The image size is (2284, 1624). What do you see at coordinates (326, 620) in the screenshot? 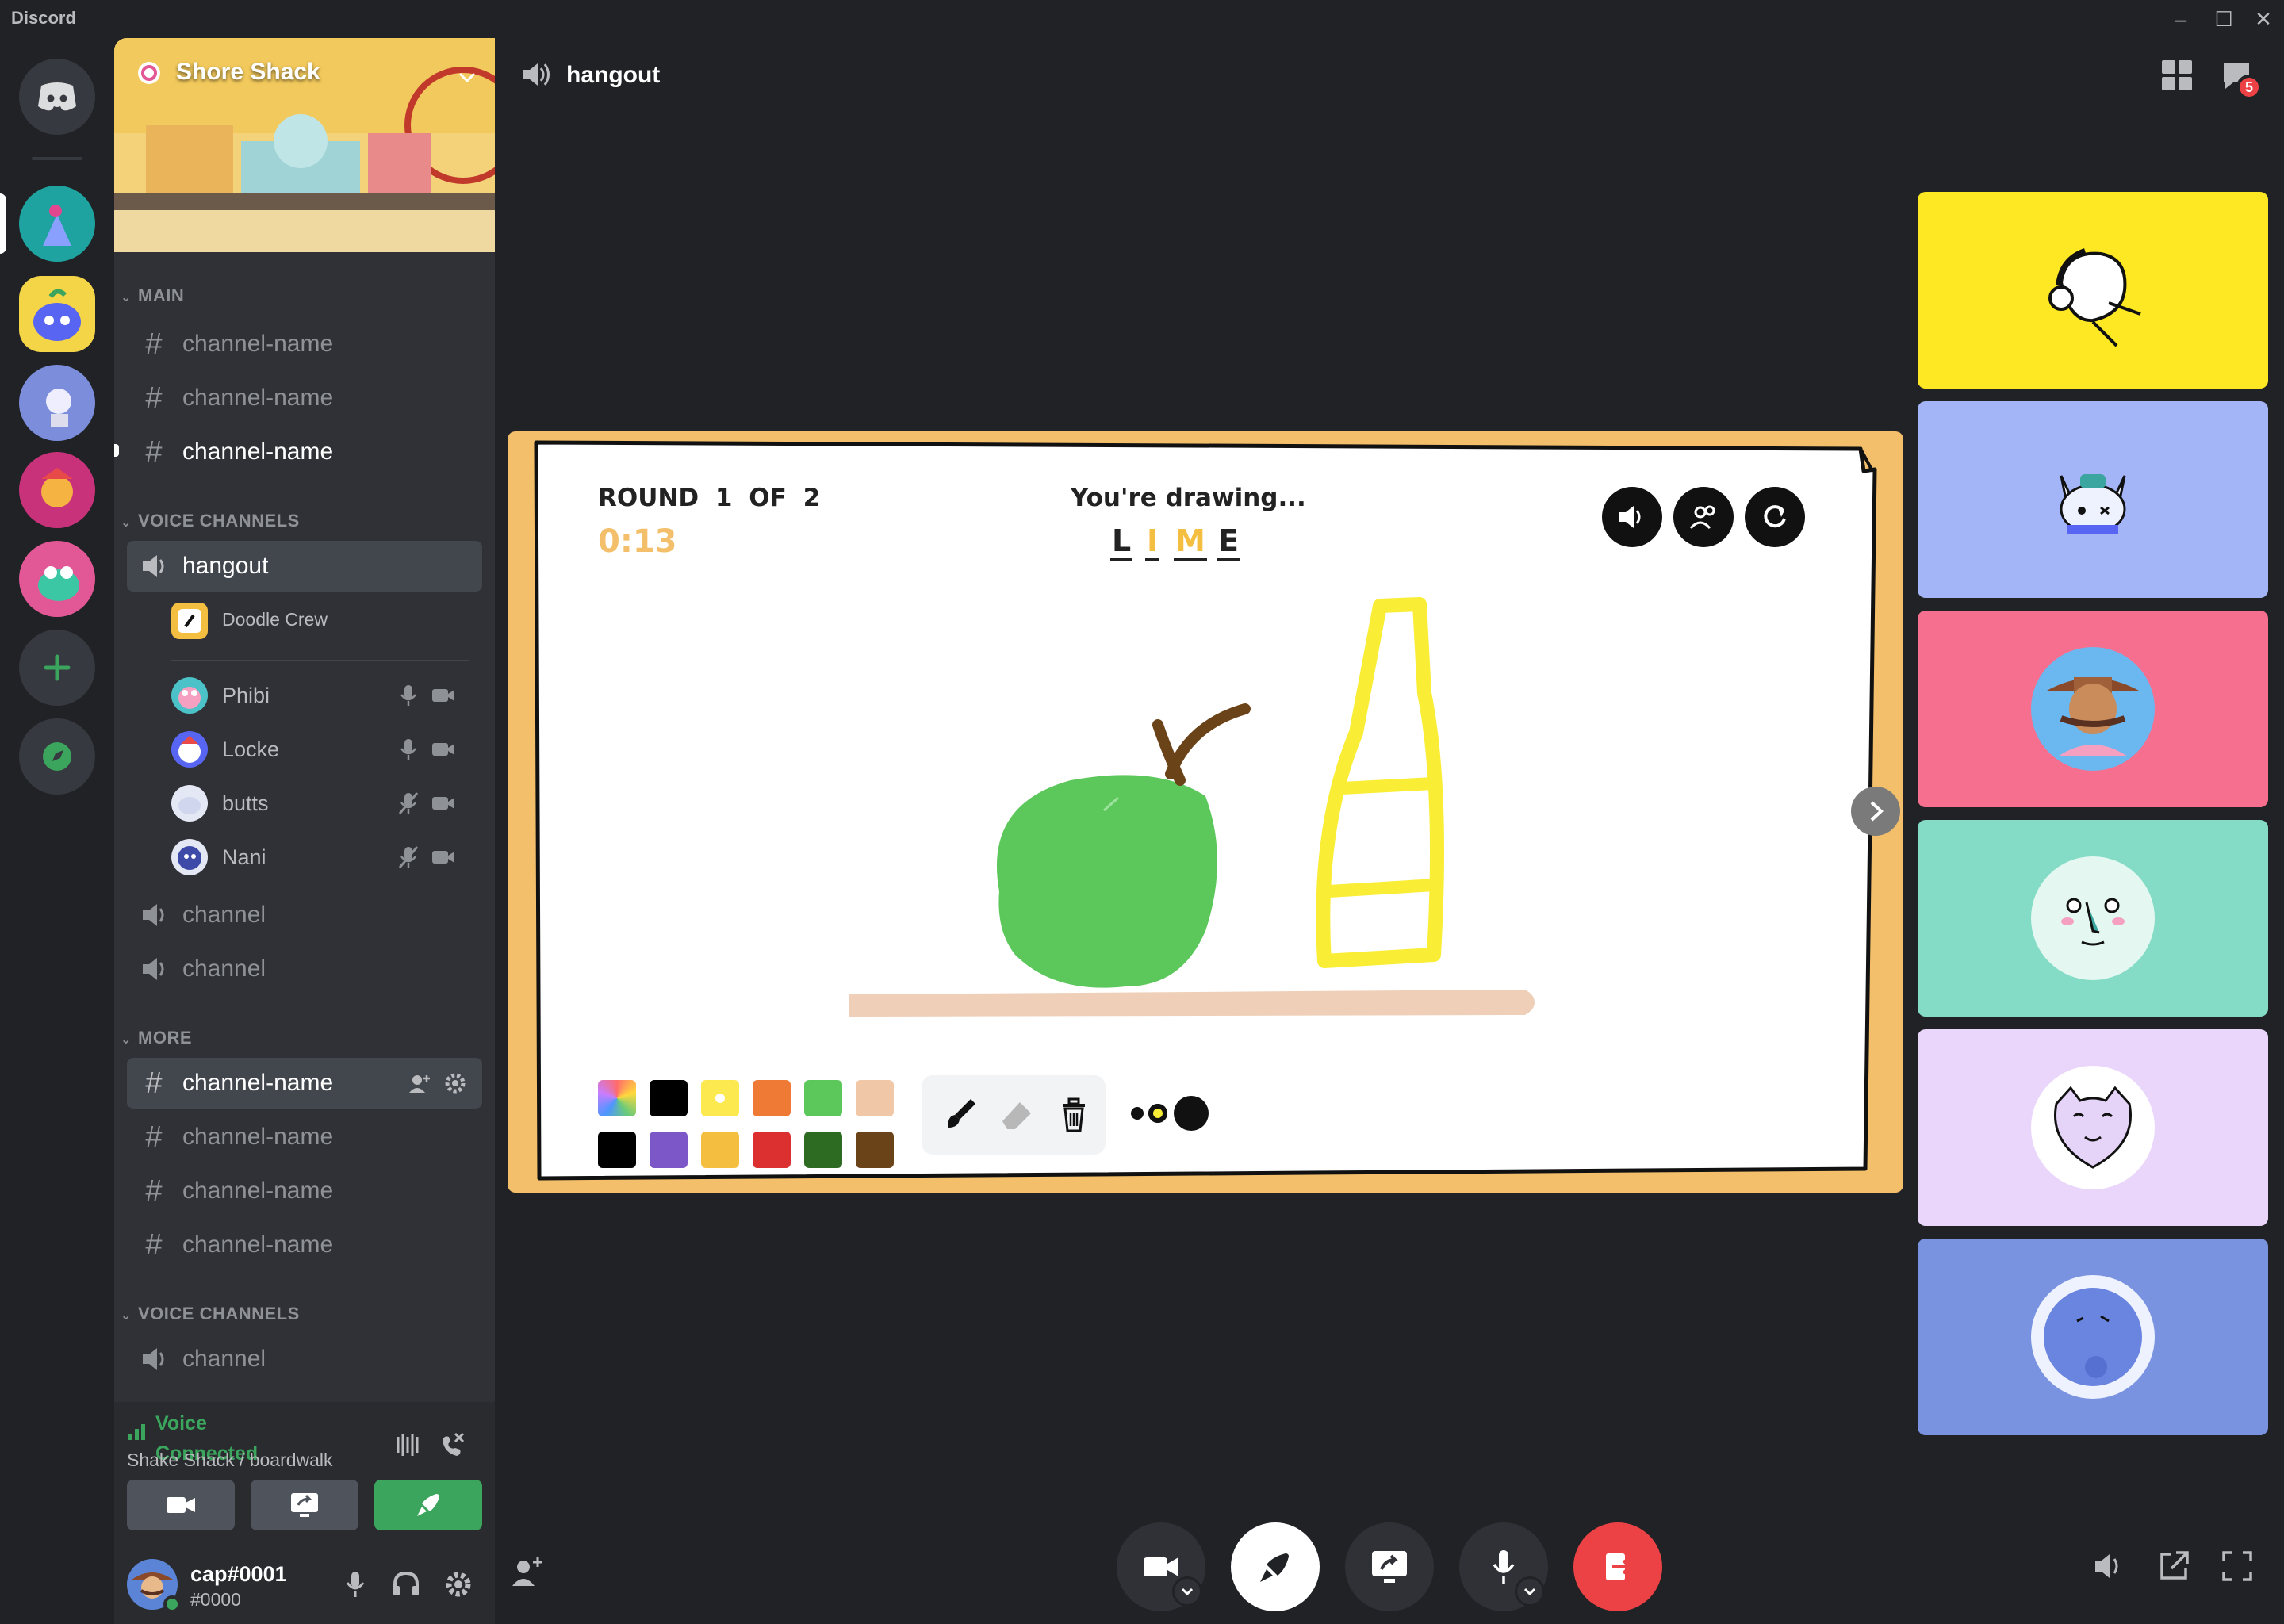
I see `activity-doodle-crew: Doodle Crew` at bounding box center [326, 620].